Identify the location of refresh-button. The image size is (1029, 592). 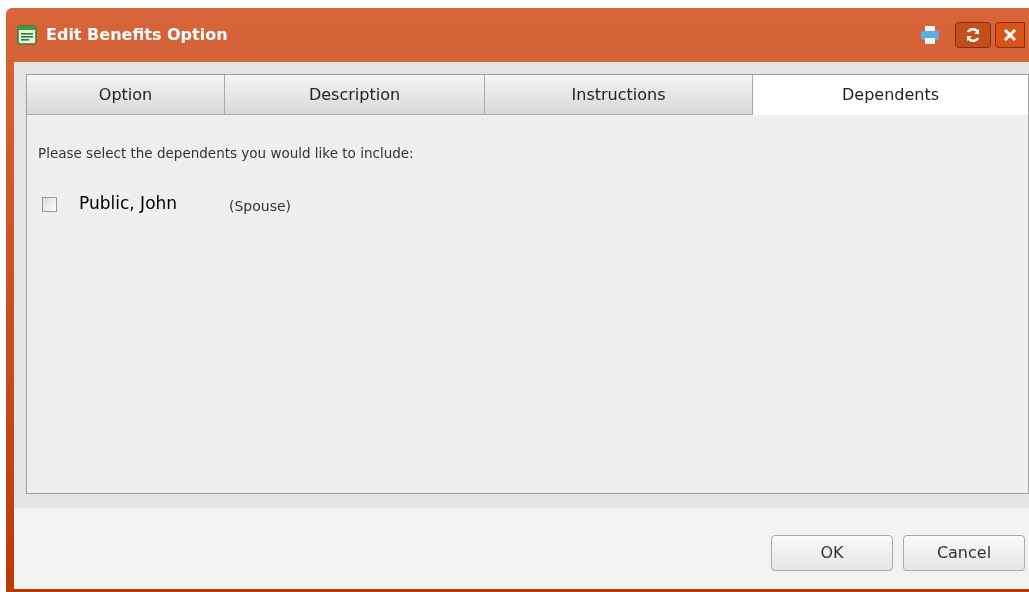
(973, 35).